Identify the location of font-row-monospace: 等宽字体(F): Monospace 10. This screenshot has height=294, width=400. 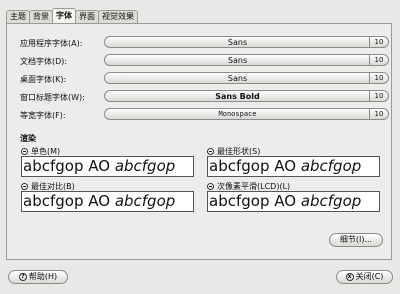
(205, 114).